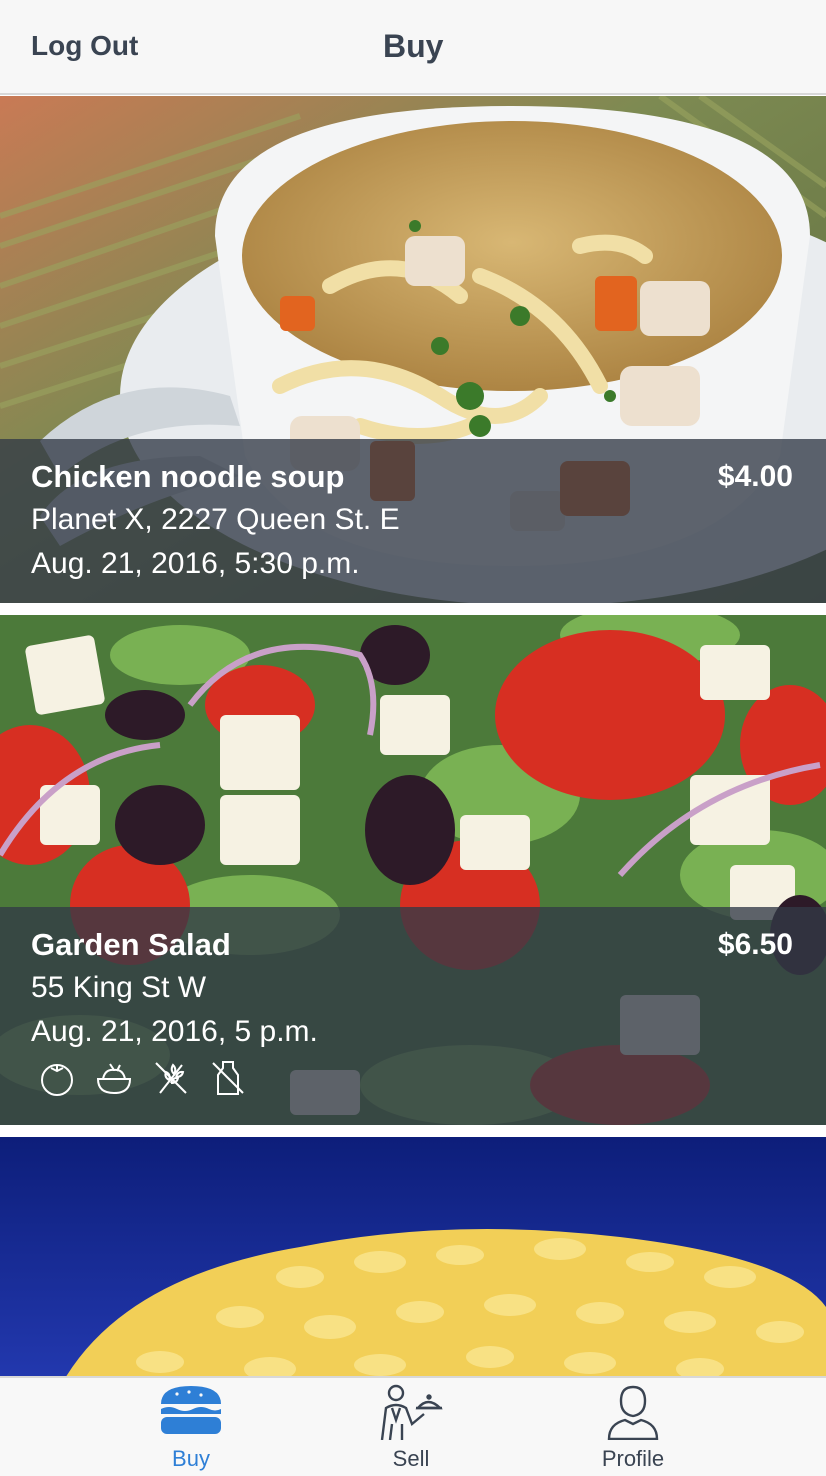 This screenshot has height=1476, width=826. Describe the element at coordinates (228, 1078) in the screenshot. I see `dairy-free-icon` at that location.